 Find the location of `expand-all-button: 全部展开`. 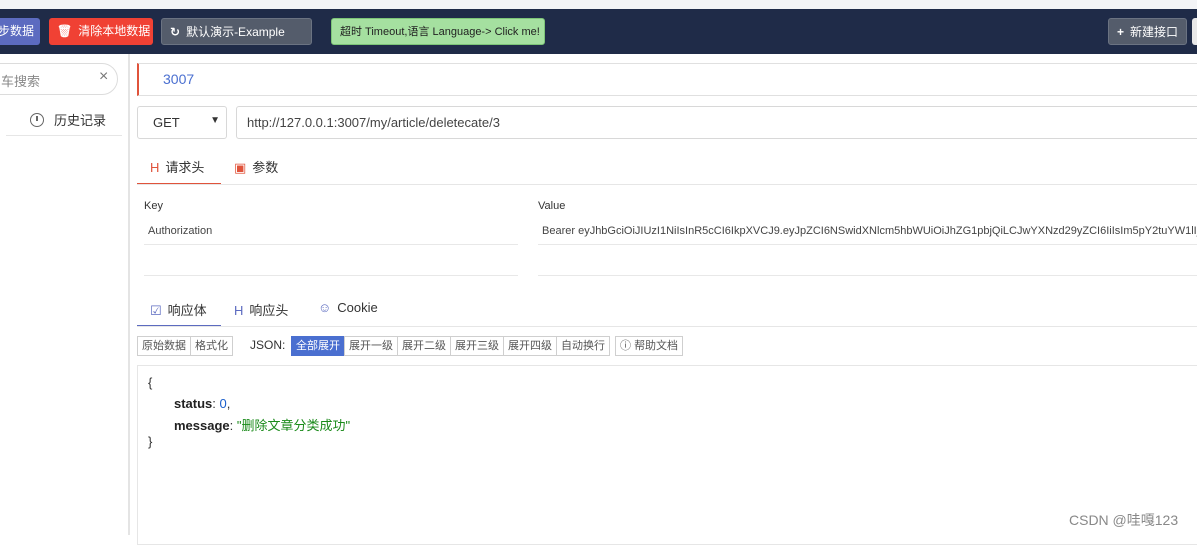

expand-all-button: 全部展开 is located at coordinates (318, 346).